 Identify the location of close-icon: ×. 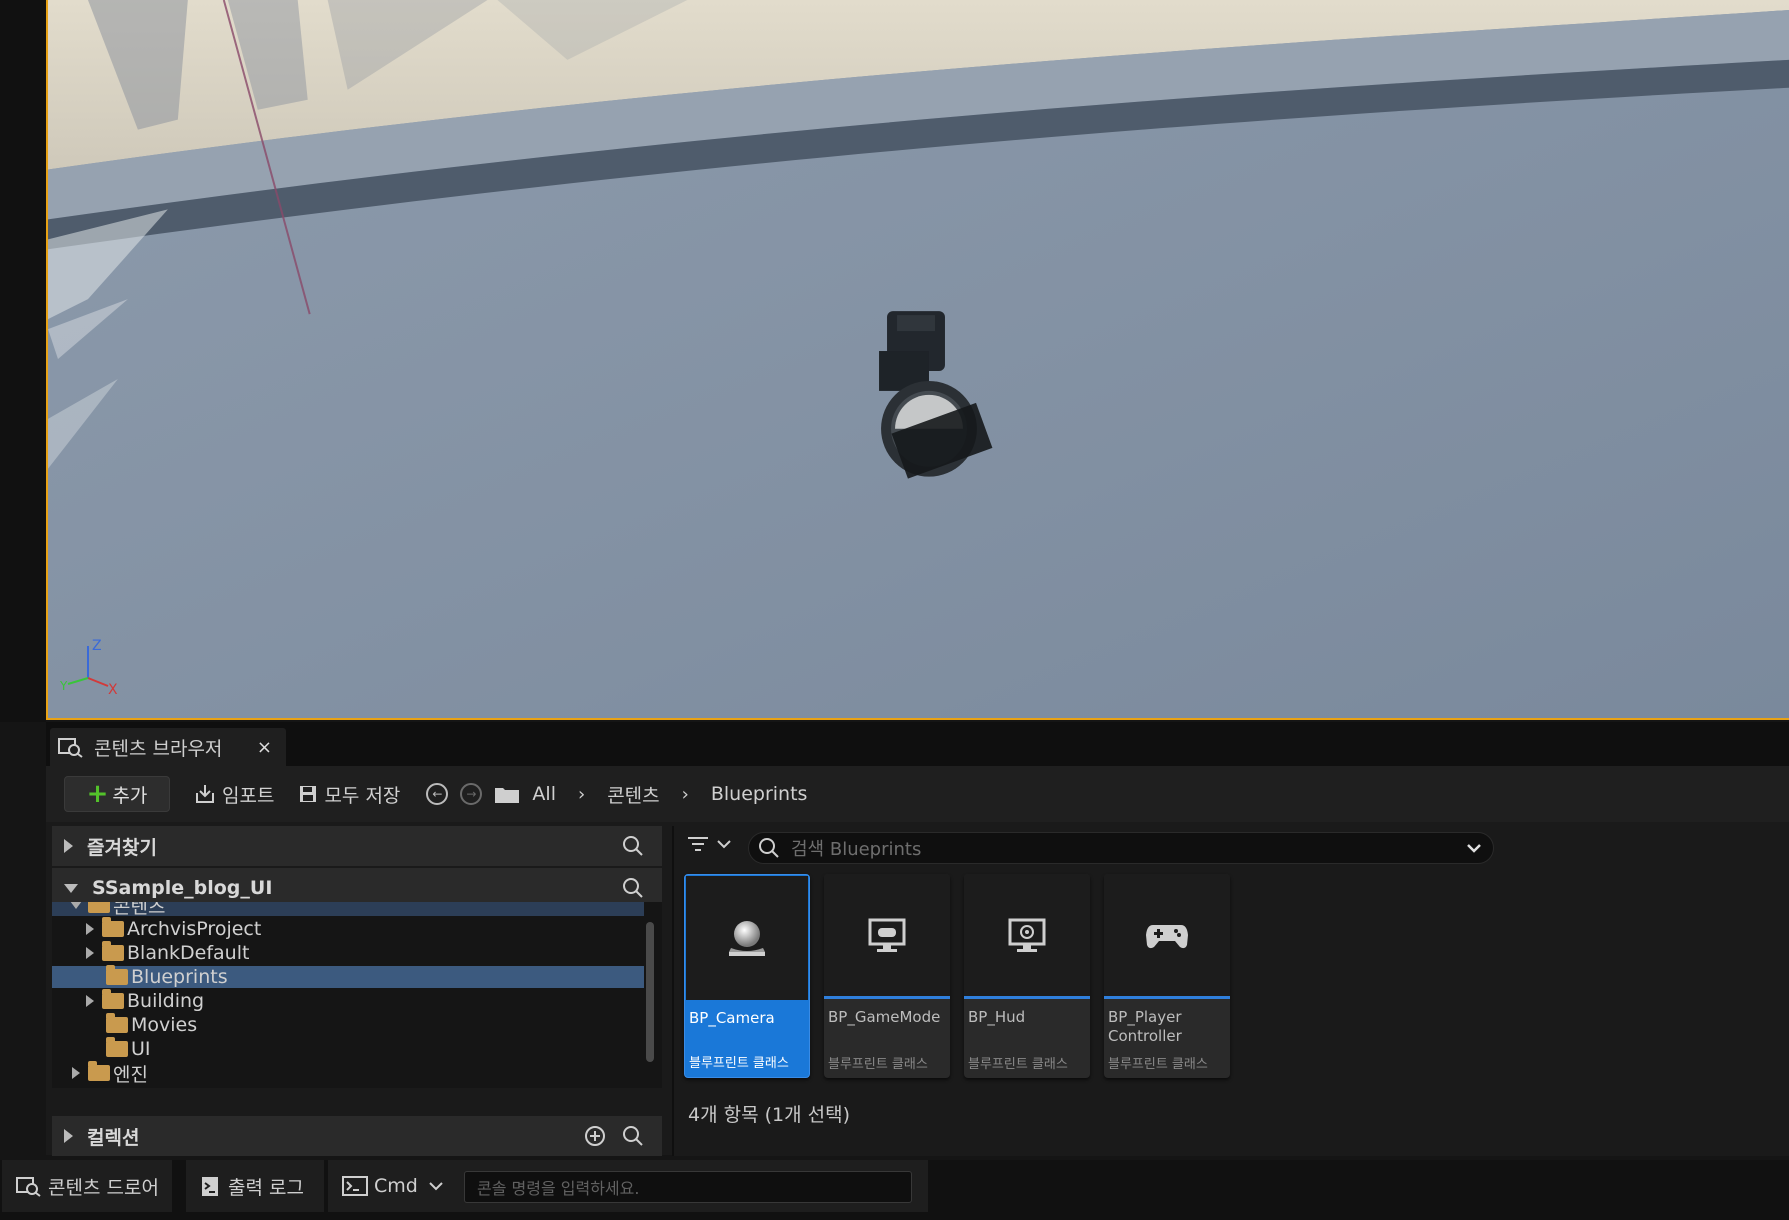
(264, 747).